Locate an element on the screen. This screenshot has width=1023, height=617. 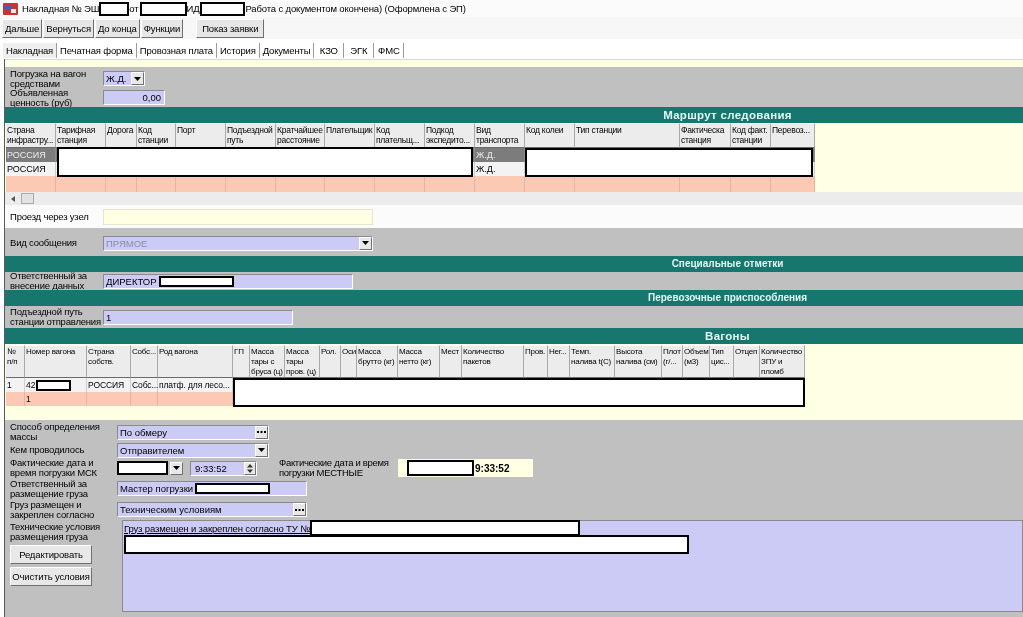
column-header: Порт is located at coordinates (201, 135).